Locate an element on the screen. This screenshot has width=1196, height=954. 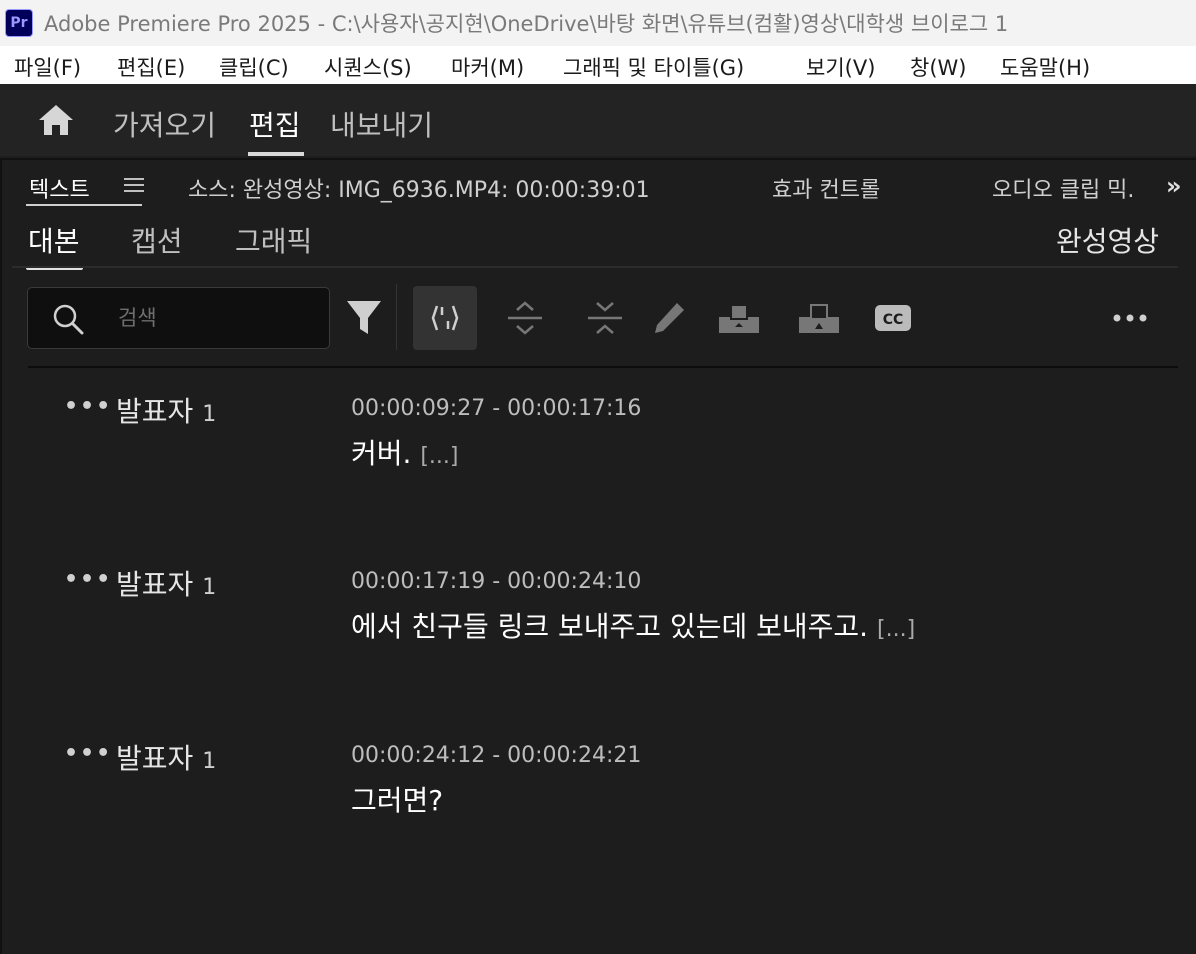
toolbar-divider is located at coordinates (396, 317).